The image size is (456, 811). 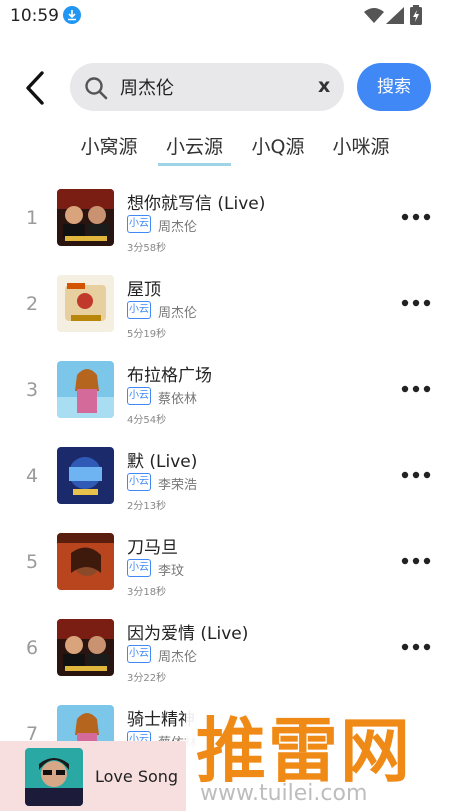 What do you see at coordinates (72, 15) in the screenshot?
I see `download-icon` at bounding box center [72, 15].